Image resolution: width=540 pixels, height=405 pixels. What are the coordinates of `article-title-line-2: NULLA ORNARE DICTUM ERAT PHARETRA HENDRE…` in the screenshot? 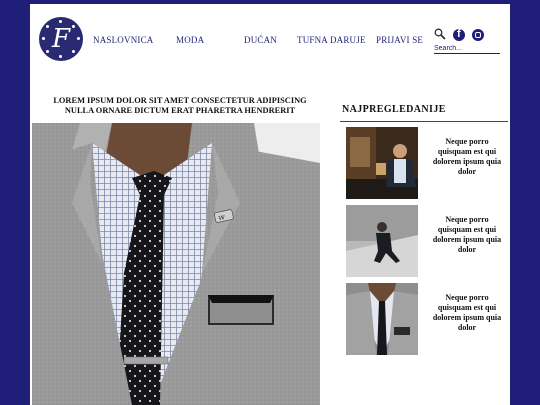 It's located at (180, 110).